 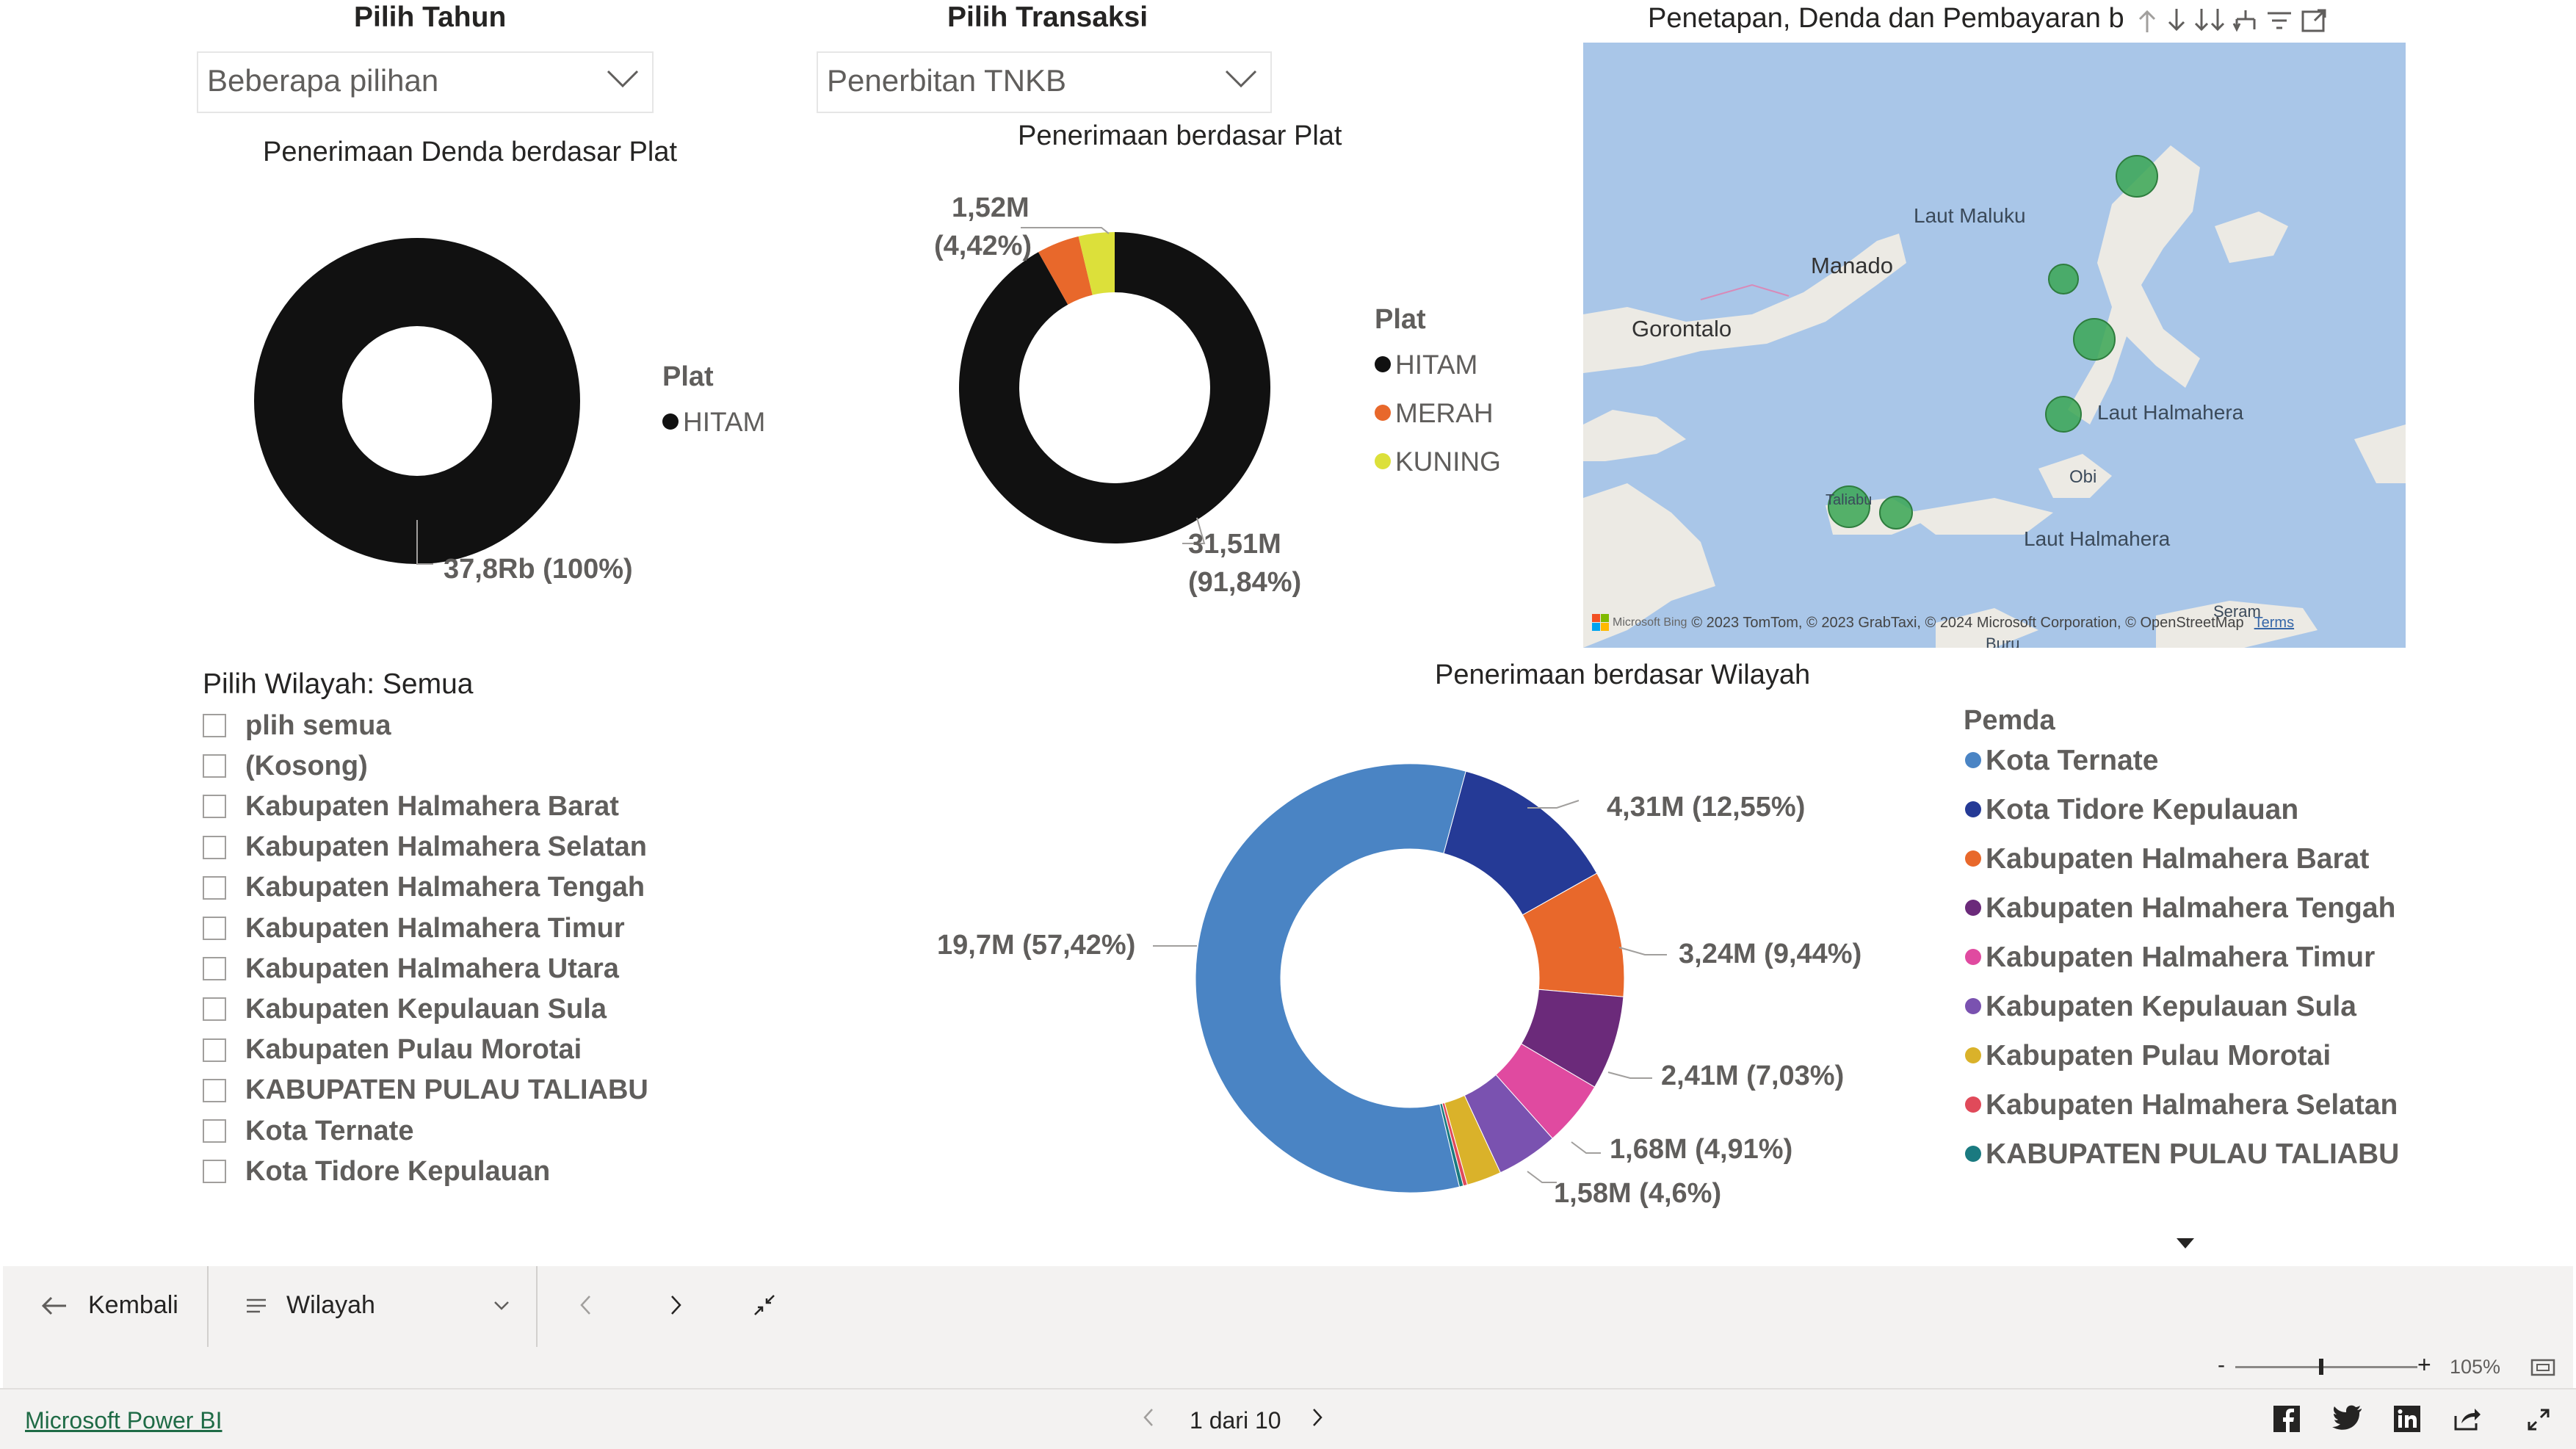 I want to click on wilayah-legend-item: Kabupaten Halmahera Tengah, so click(x=2180, y=908).